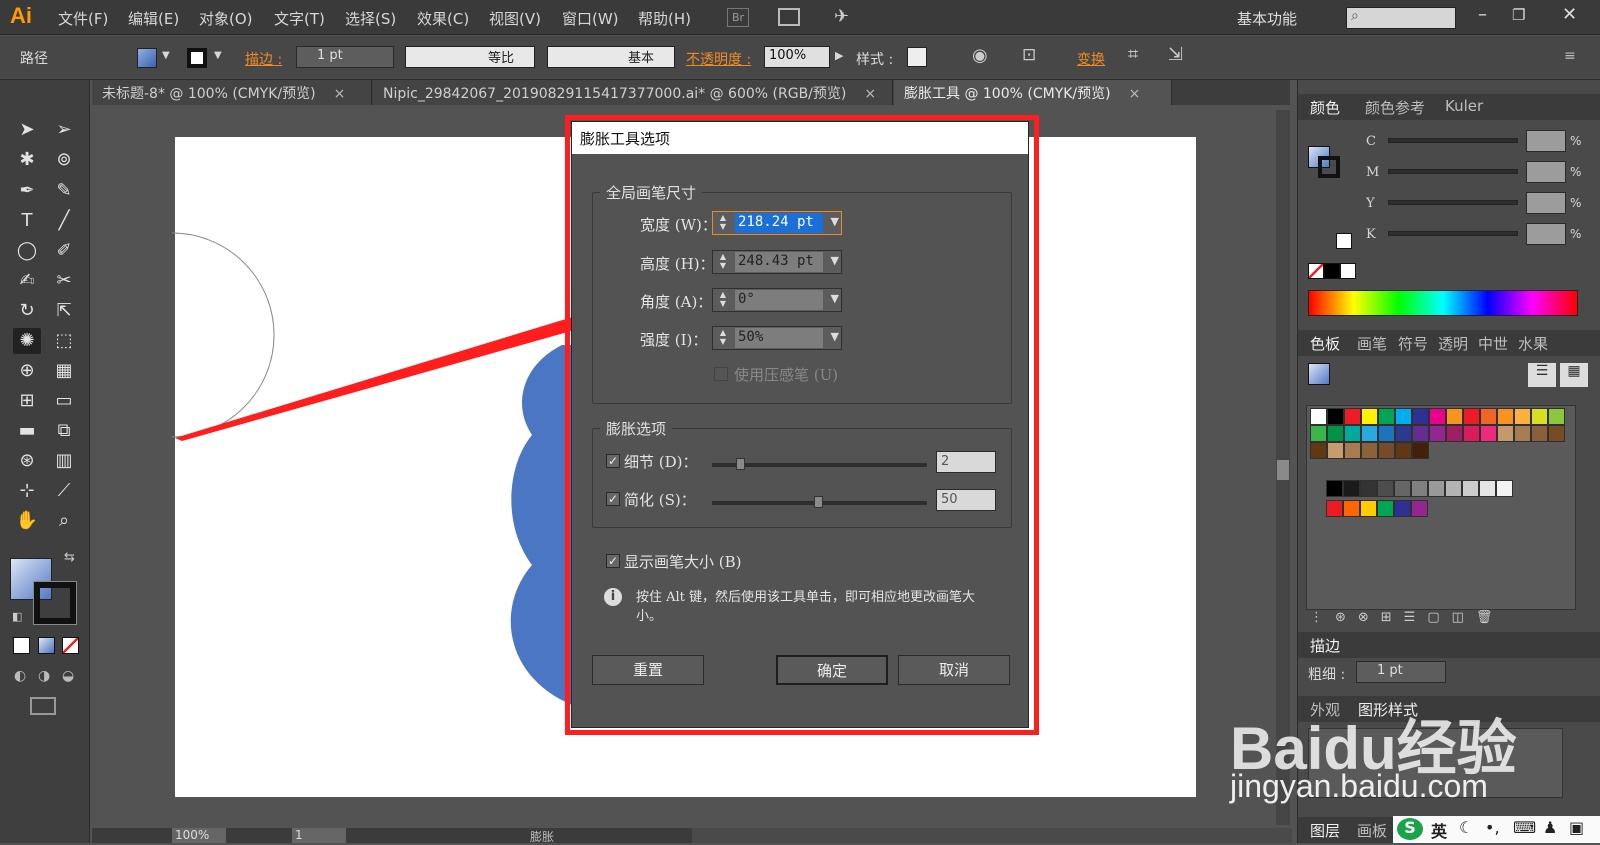 The width and height of the screenshot is (1600, 845). Describe the element at coordinates (1524, 827) in the screenshot. I see `keyboard-icon: ⌨` at that location.